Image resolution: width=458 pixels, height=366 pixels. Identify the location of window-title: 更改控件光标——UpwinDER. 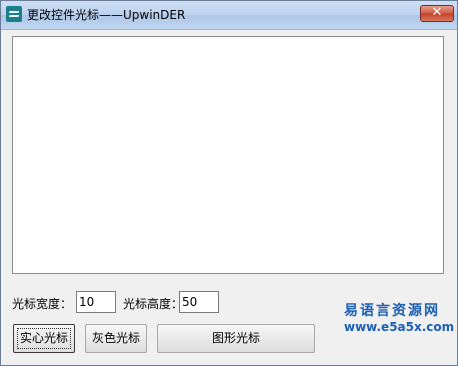
(106, 15).